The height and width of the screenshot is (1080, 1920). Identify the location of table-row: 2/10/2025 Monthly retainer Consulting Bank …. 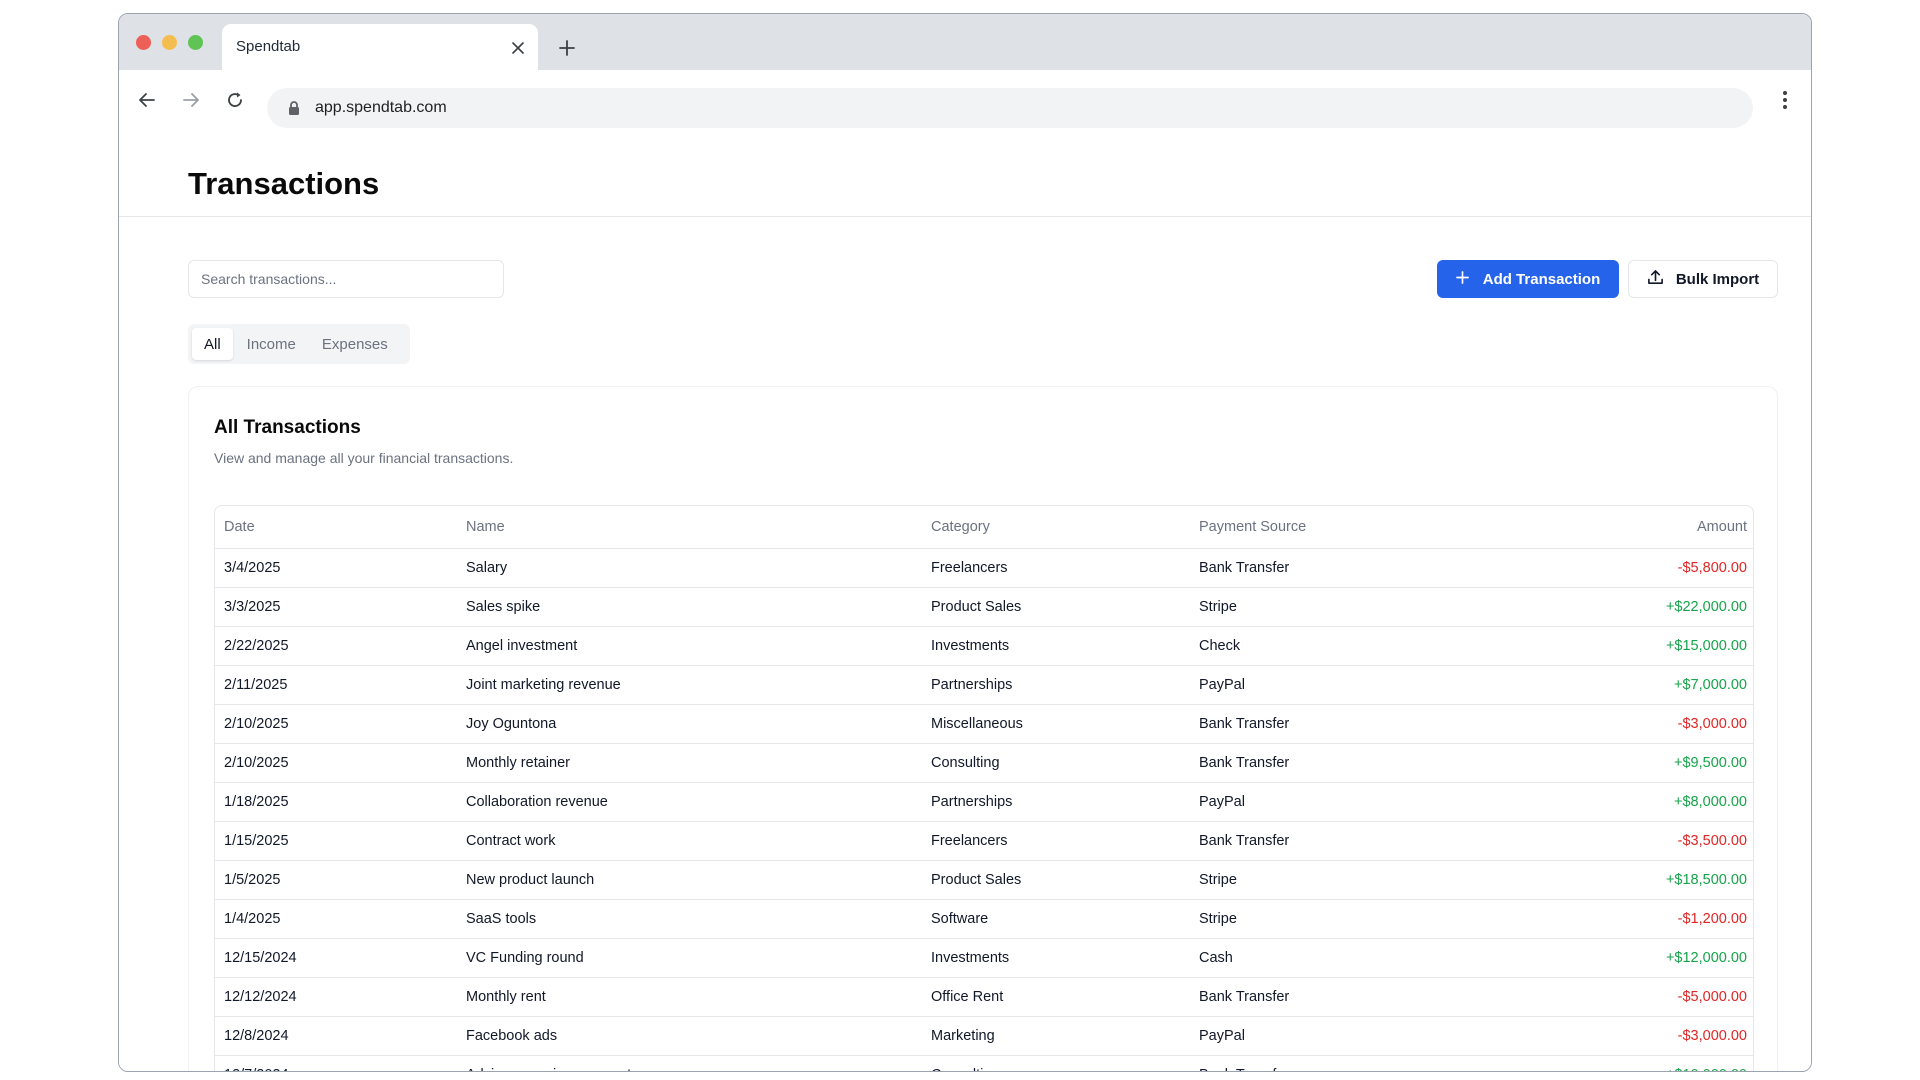
(984, 763).